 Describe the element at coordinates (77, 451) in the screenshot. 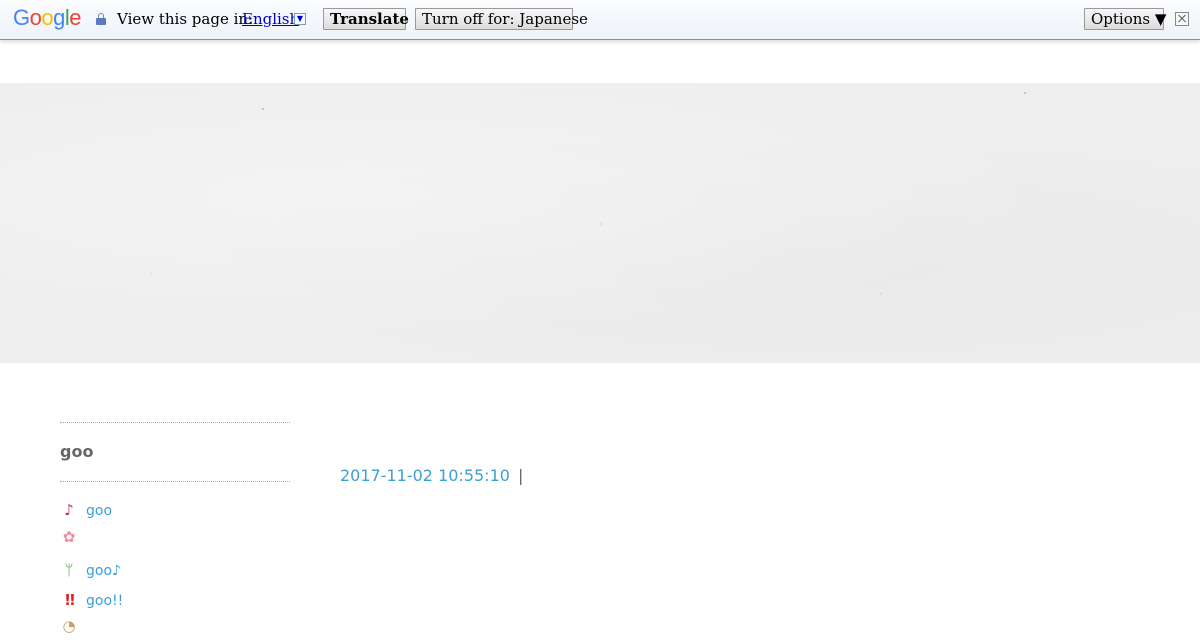

I see `sidebar-title: goo` at that location.